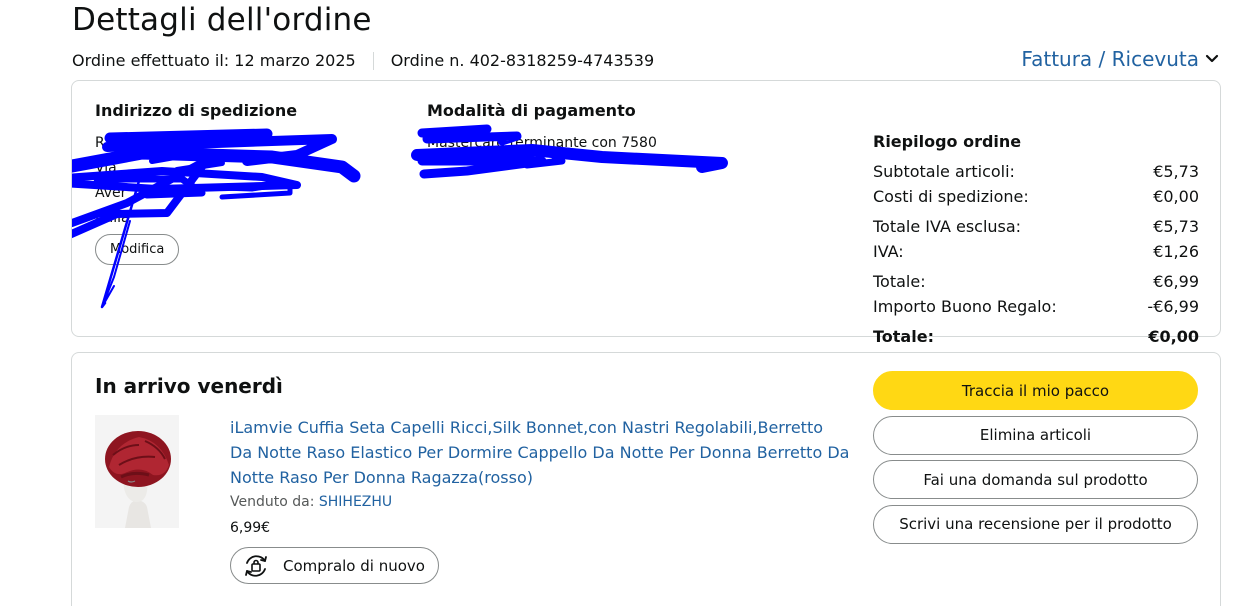 The image size is (1240, 606). Describe the element at coordinates (112, 181) in the screenshot. I see `shipping-address: R Via Aver Italia` at that location.